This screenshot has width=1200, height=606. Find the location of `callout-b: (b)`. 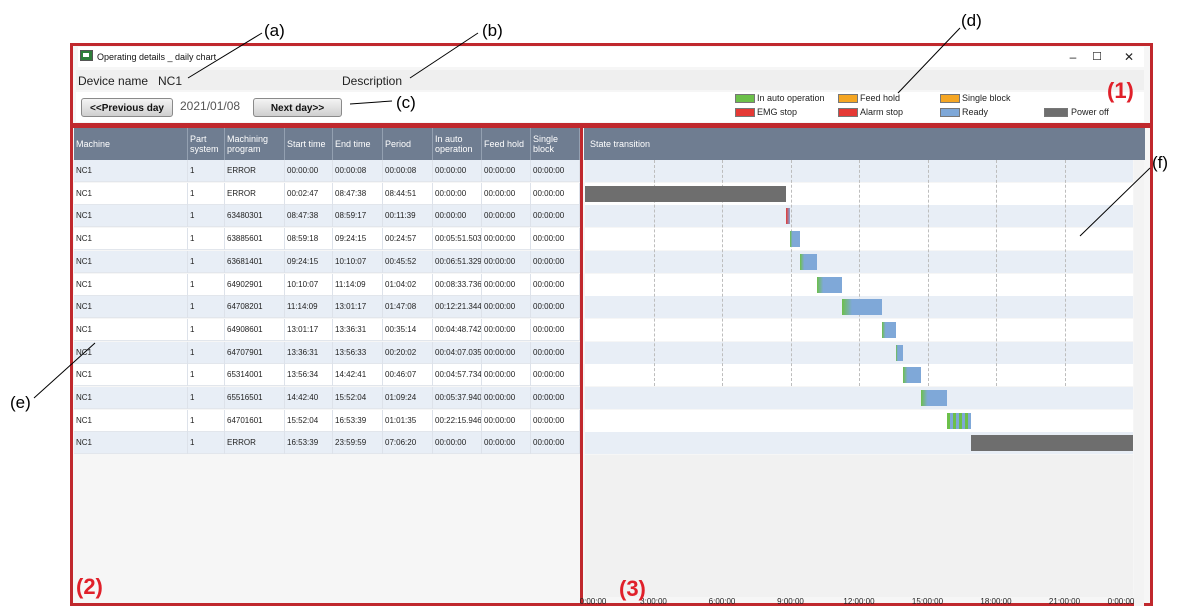

callout-b: (b) is located at coordinates (492, 30).